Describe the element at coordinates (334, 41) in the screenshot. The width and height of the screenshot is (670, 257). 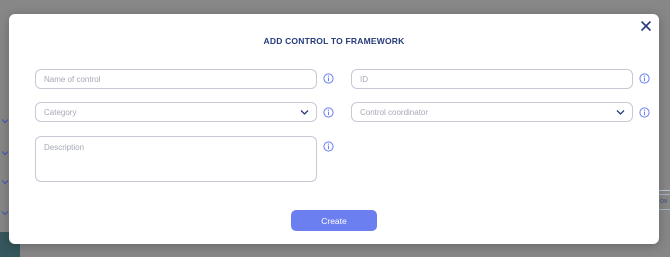
I see `modal-title: ADD CONTROL TO FRAMEWORK` at that location.